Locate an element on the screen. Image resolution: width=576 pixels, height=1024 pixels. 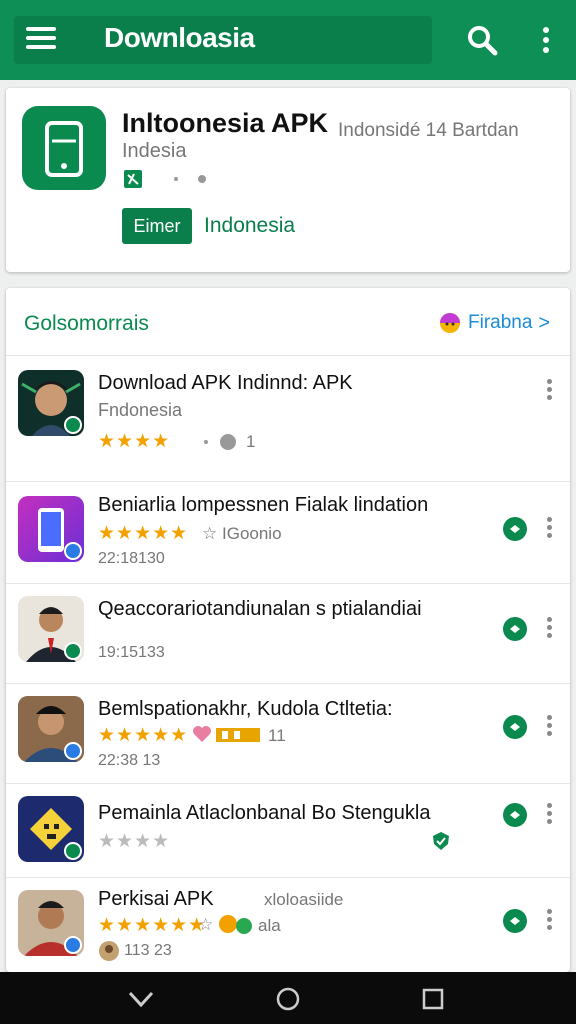
rating-icon is located at coordinates (220, 442).